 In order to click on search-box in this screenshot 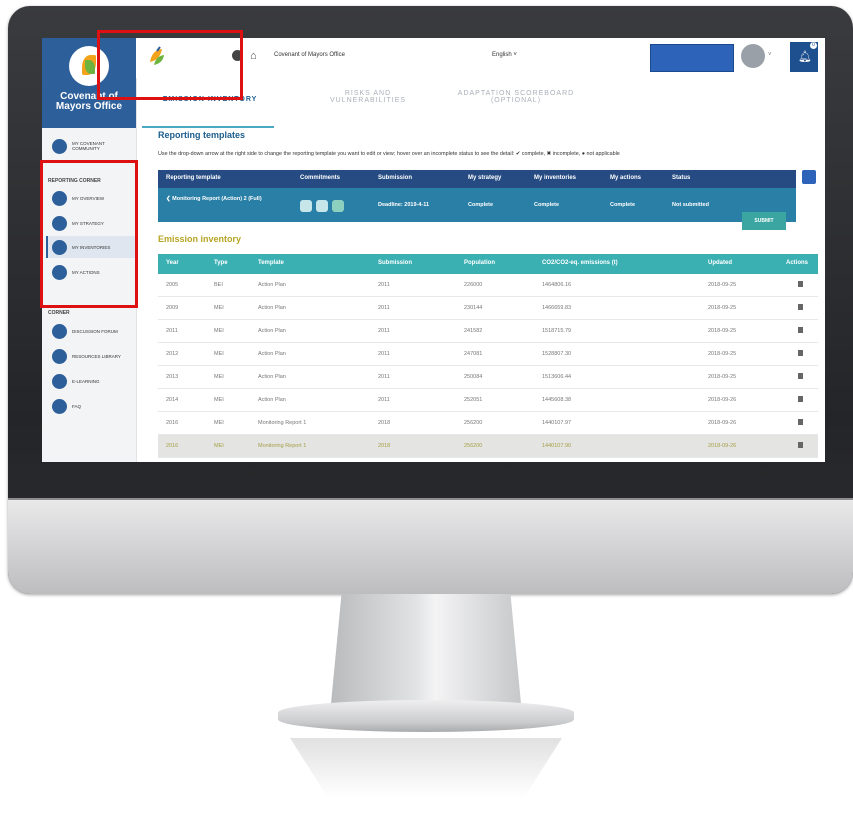, I will do `click(692, 58)`.